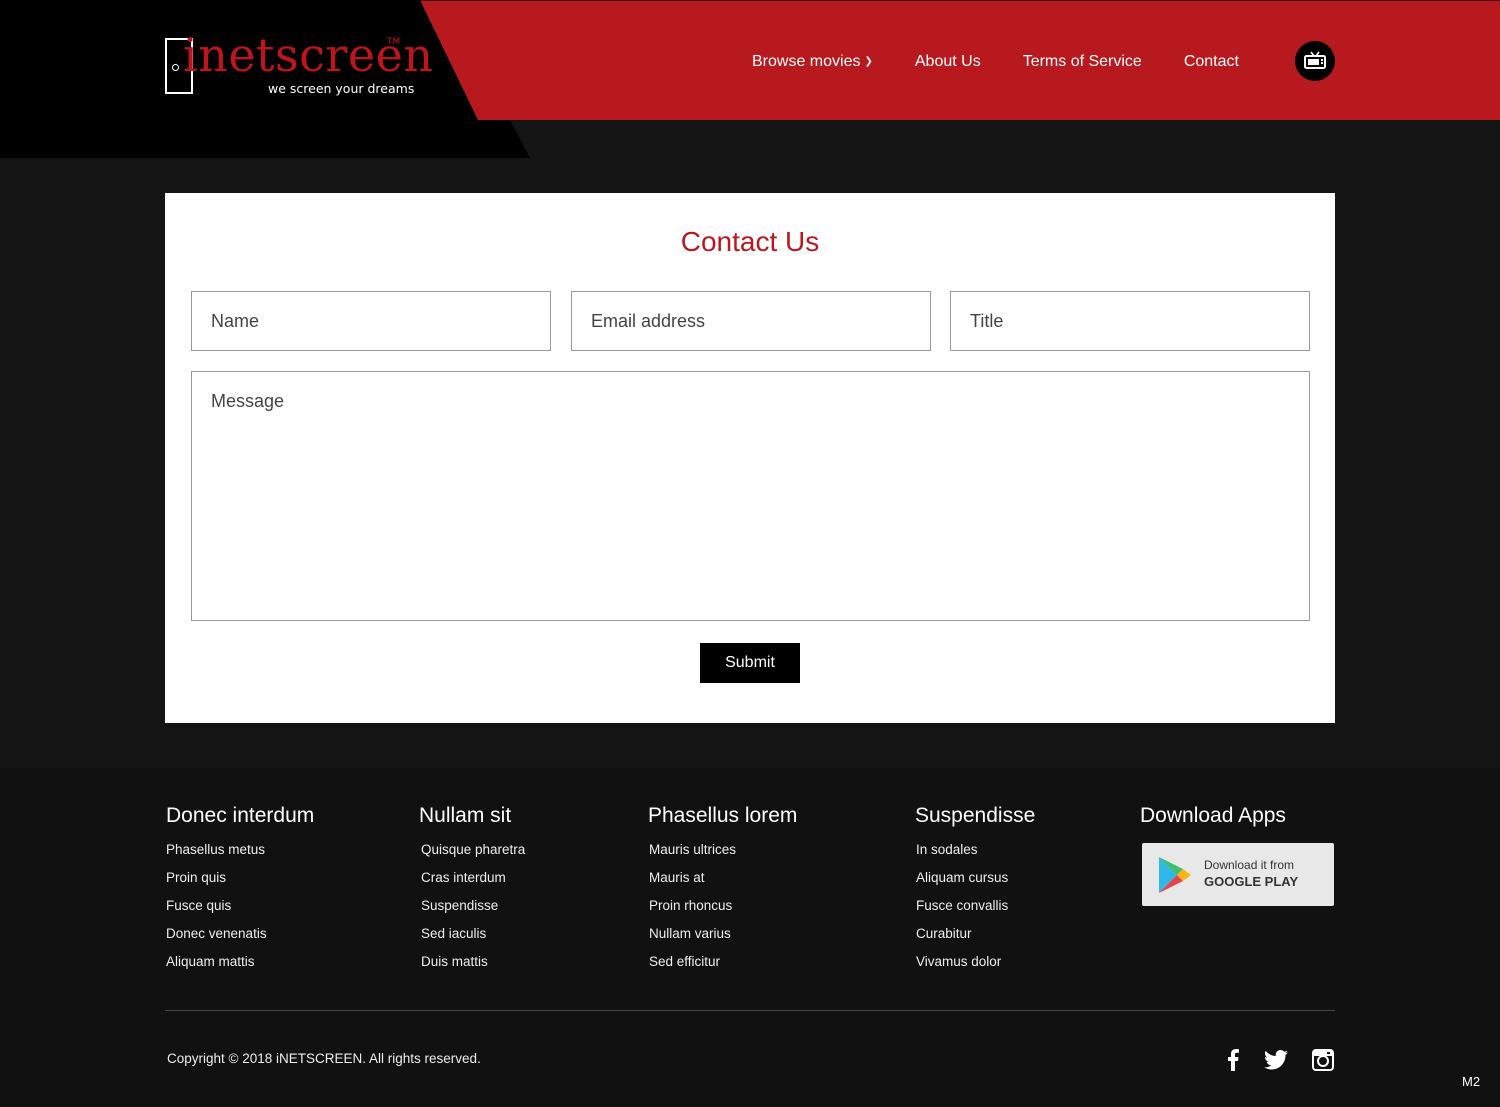  Describe the element at coordinates (299, 66) in the screenshot. I see `brand-logo: inetscreen TM we screen your dreams` at that location.